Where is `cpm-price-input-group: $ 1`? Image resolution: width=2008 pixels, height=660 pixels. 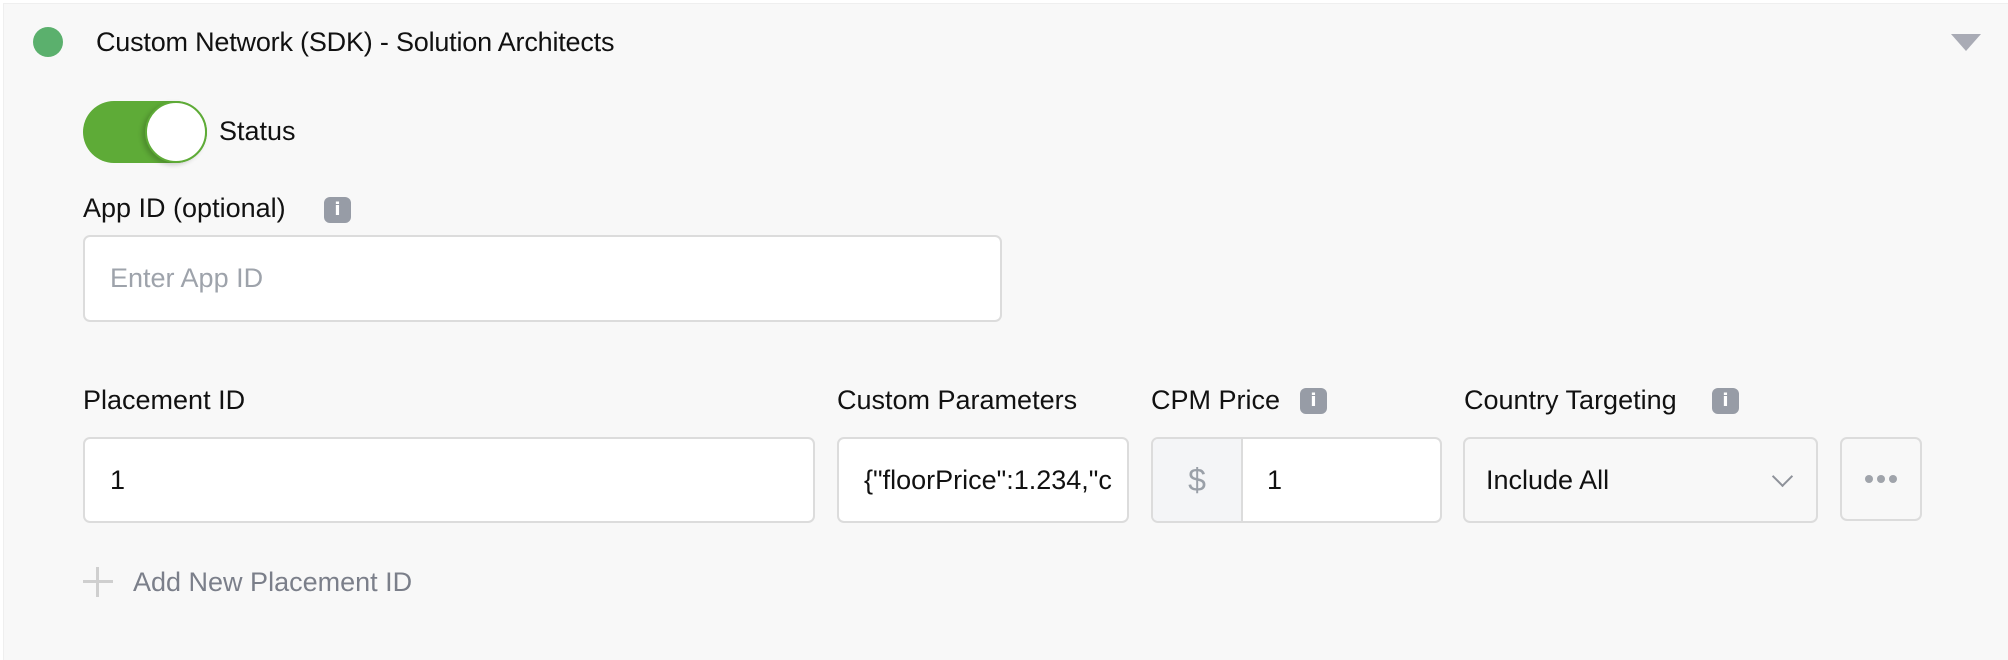
cpm-price-input-group: $ 1 is located at coordinates (1296, 480).